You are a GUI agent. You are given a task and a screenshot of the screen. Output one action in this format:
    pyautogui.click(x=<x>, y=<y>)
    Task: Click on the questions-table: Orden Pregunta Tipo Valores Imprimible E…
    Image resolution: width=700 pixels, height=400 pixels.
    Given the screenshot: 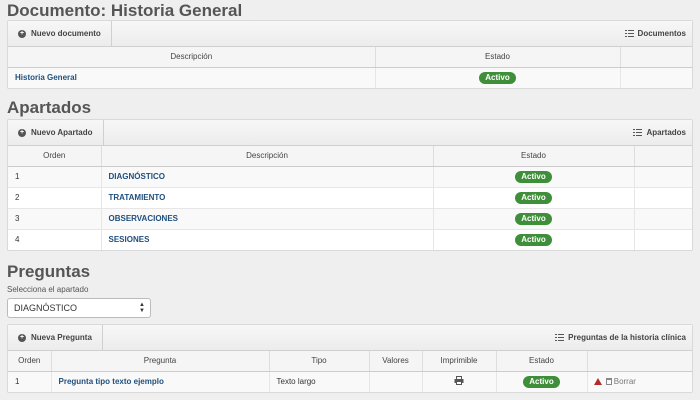 What is the action you would take?
    pyautogui.click(x=350, y=371)
    